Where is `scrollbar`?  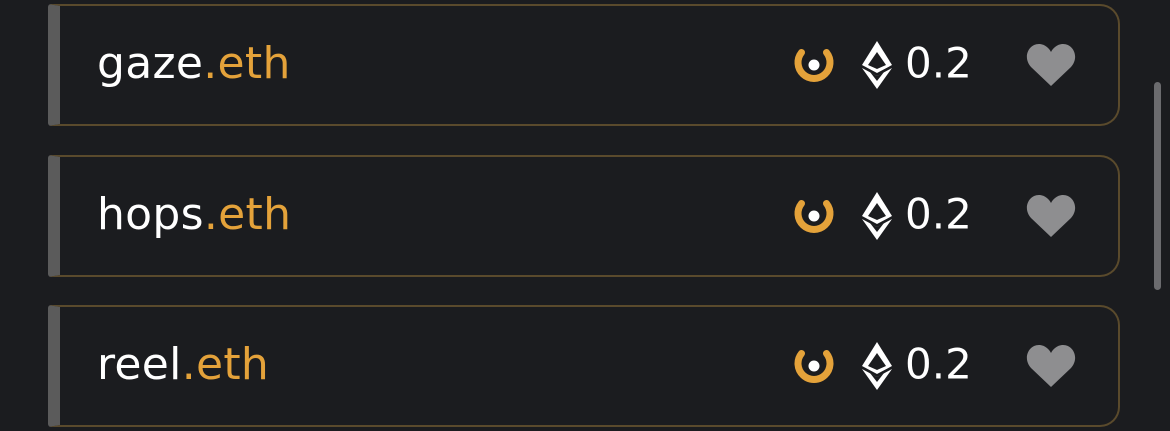
scrollbar is located at coordinates (1156, 215).